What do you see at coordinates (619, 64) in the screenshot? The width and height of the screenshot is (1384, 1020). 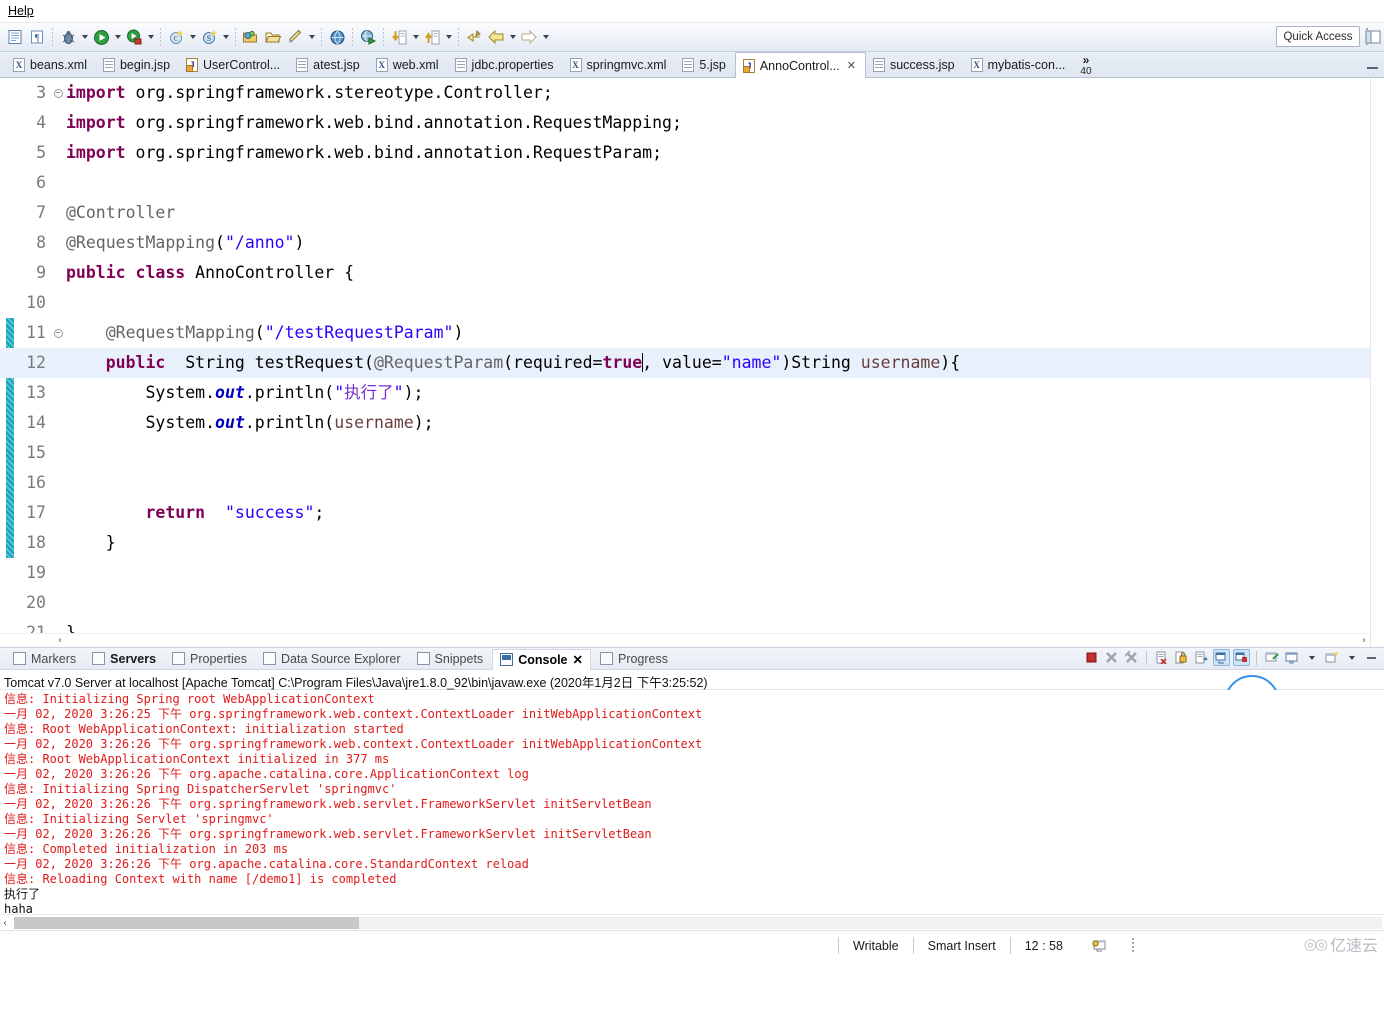 I see `editor-tab-springmvc-xml: X springmvc.xml` at bounding box center [619, 64].